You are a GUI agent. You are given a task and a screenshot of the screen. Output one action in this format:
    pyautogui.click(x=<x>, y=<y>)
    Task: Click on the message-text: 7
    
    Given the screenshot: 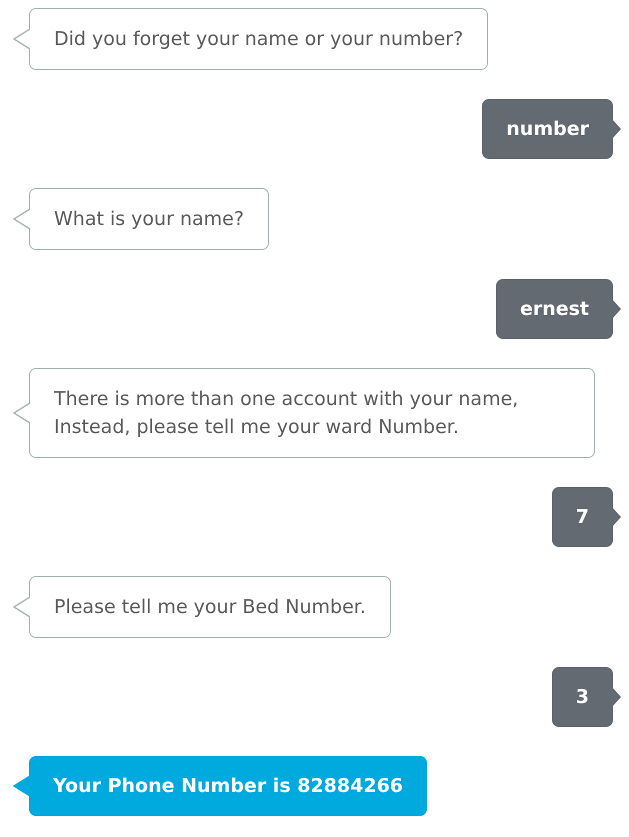 What is the action you would take?
    pyautogui.click(x=582, y=517)
    